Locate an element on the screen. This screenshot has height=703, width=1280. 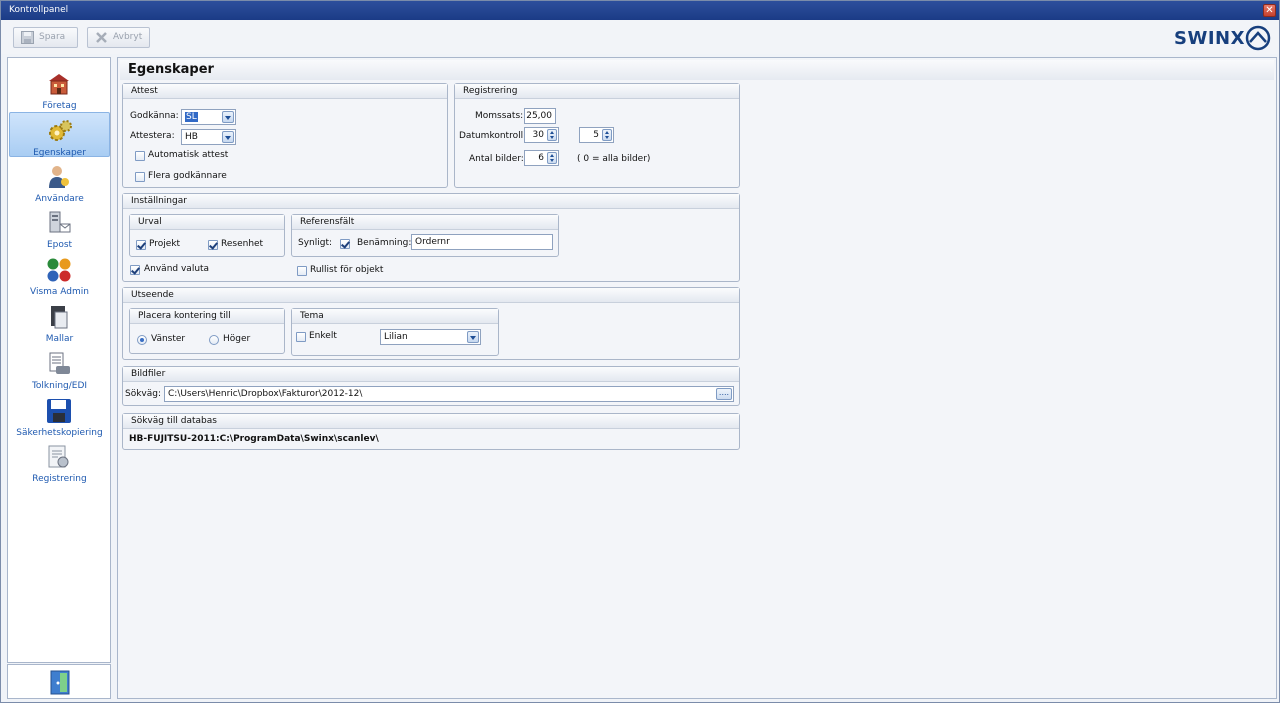
datumkontroll-stepper-1: 30 is located at coordinates (541, 135).